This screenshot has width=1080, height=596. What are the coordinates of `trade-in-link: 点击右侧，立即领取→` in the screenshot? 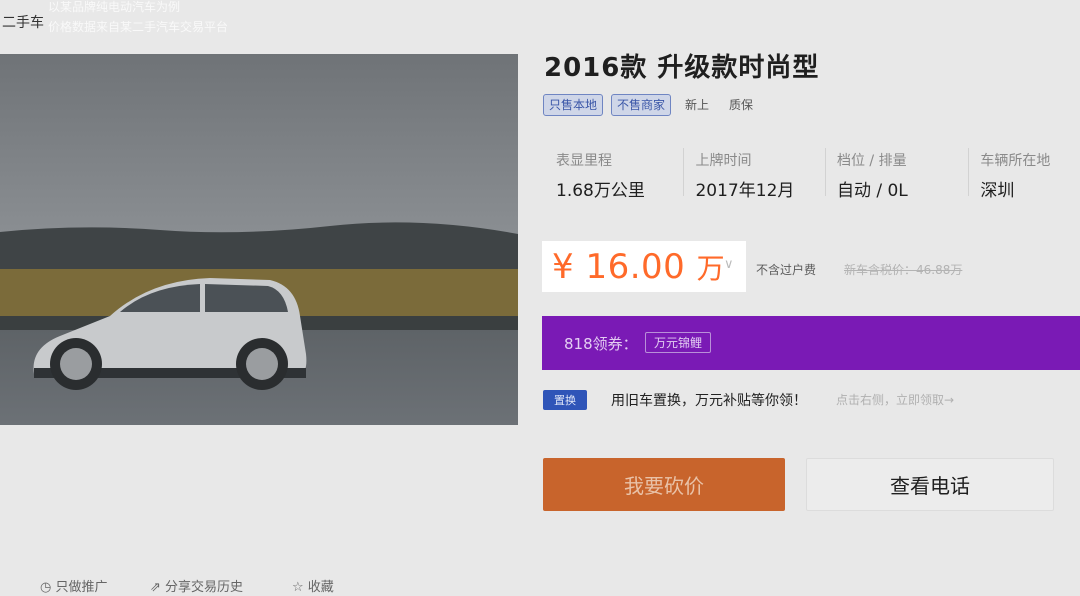 It's located at (895, 399).